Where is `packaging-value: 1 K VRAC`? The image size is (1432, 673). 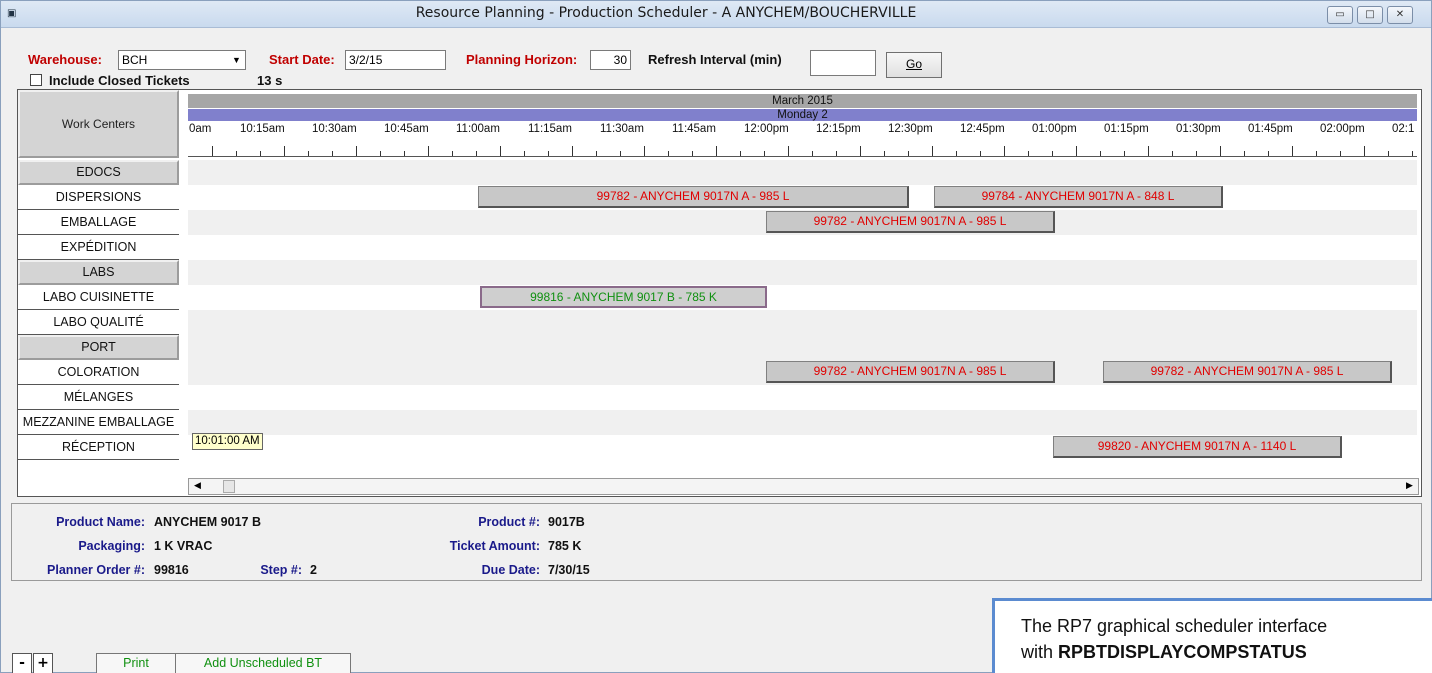
packaging-value: 1 K VRAC is located at coordinates (183, 546).